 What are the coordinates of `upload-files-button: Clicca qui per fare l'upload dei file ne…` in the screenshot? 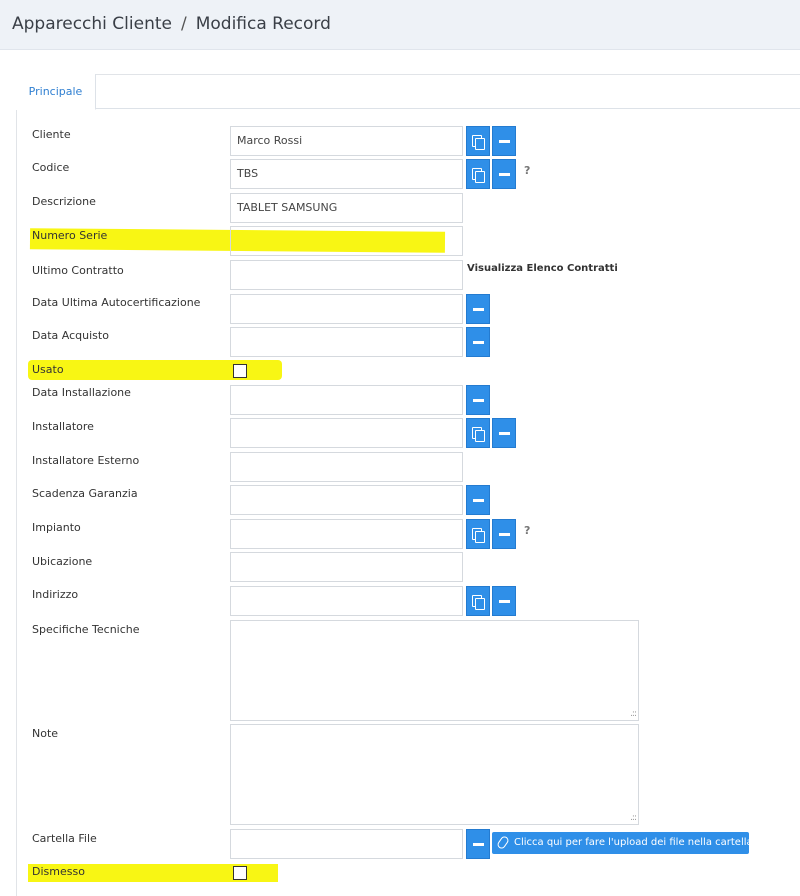 It's located at (622, 843).